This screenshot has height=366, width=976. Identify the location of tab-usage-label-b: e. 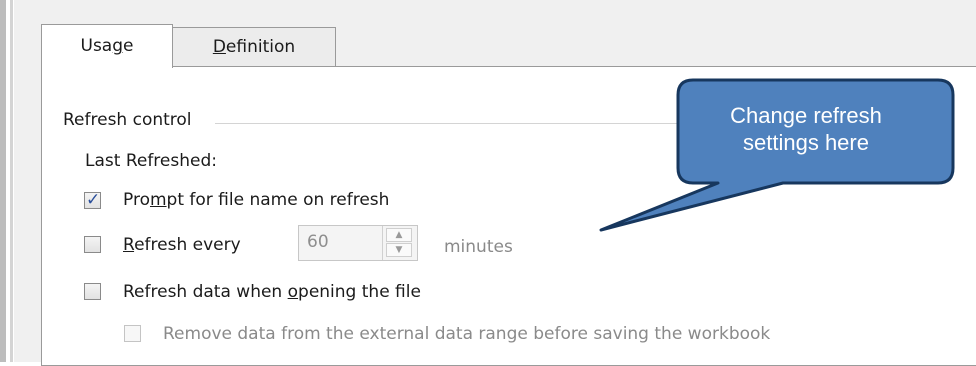
(128, 46).